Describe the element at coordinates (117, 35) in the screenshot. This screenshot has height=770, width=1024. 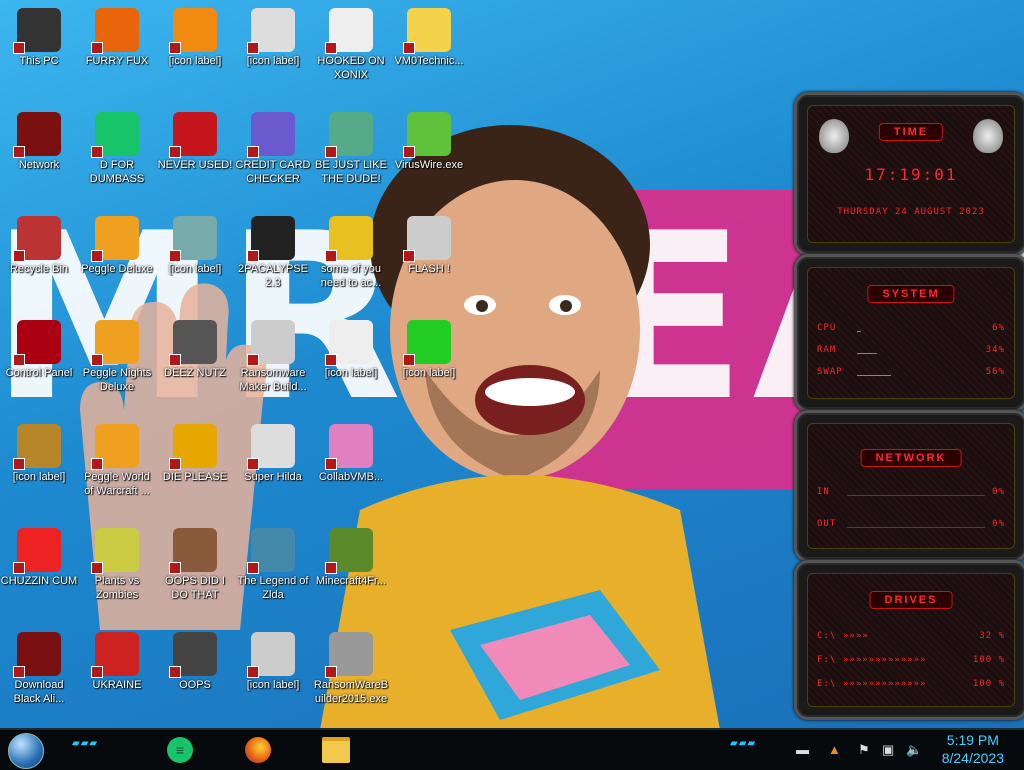
I see `desktop-icon: FURRY FUX` at that location.